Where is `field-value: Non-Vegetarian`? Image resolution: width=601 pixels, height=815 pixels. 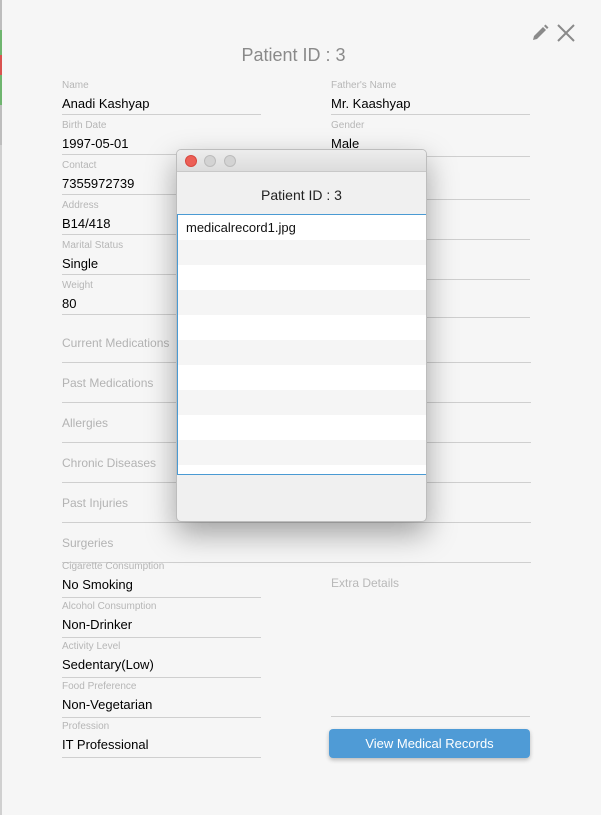 field-value: Non-Vegetarian is located at coordinates (107, 704).